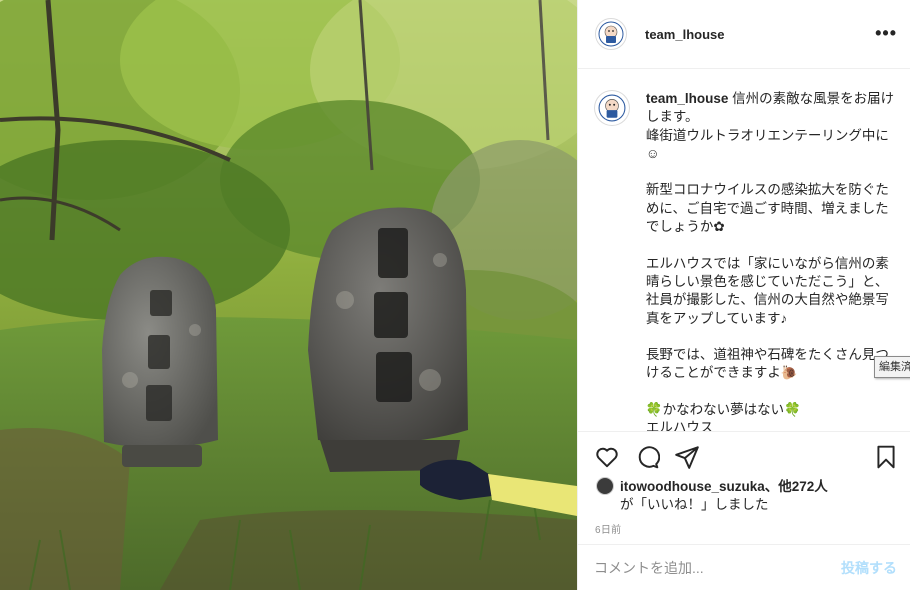  What do you see at coordinates (744, 456) in the screenshot?
I see `action-bar` at bounding box center [744, 456].